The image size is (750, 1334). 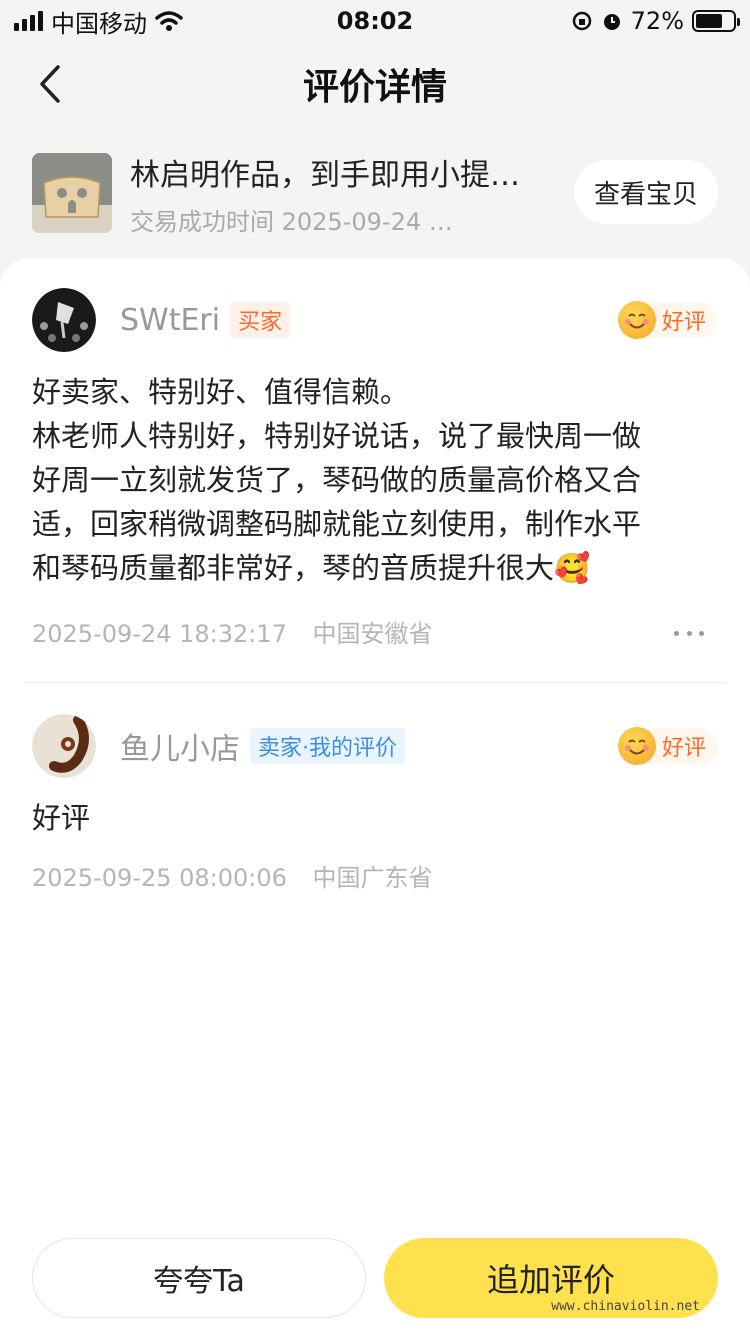 What do you see at coordinates (375, 682) in the screenshot?
I see `divider` at bounding box center [375, 682].